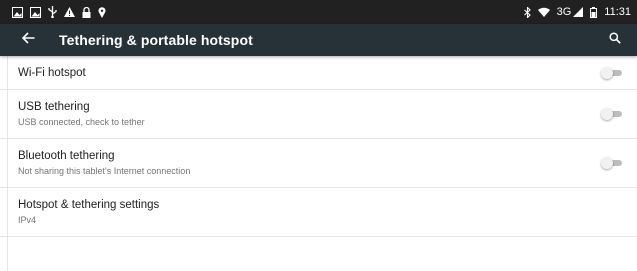  Describe the element at coordinates (102, 12) in the screenshot. I see `location-pin-icon` at that location.